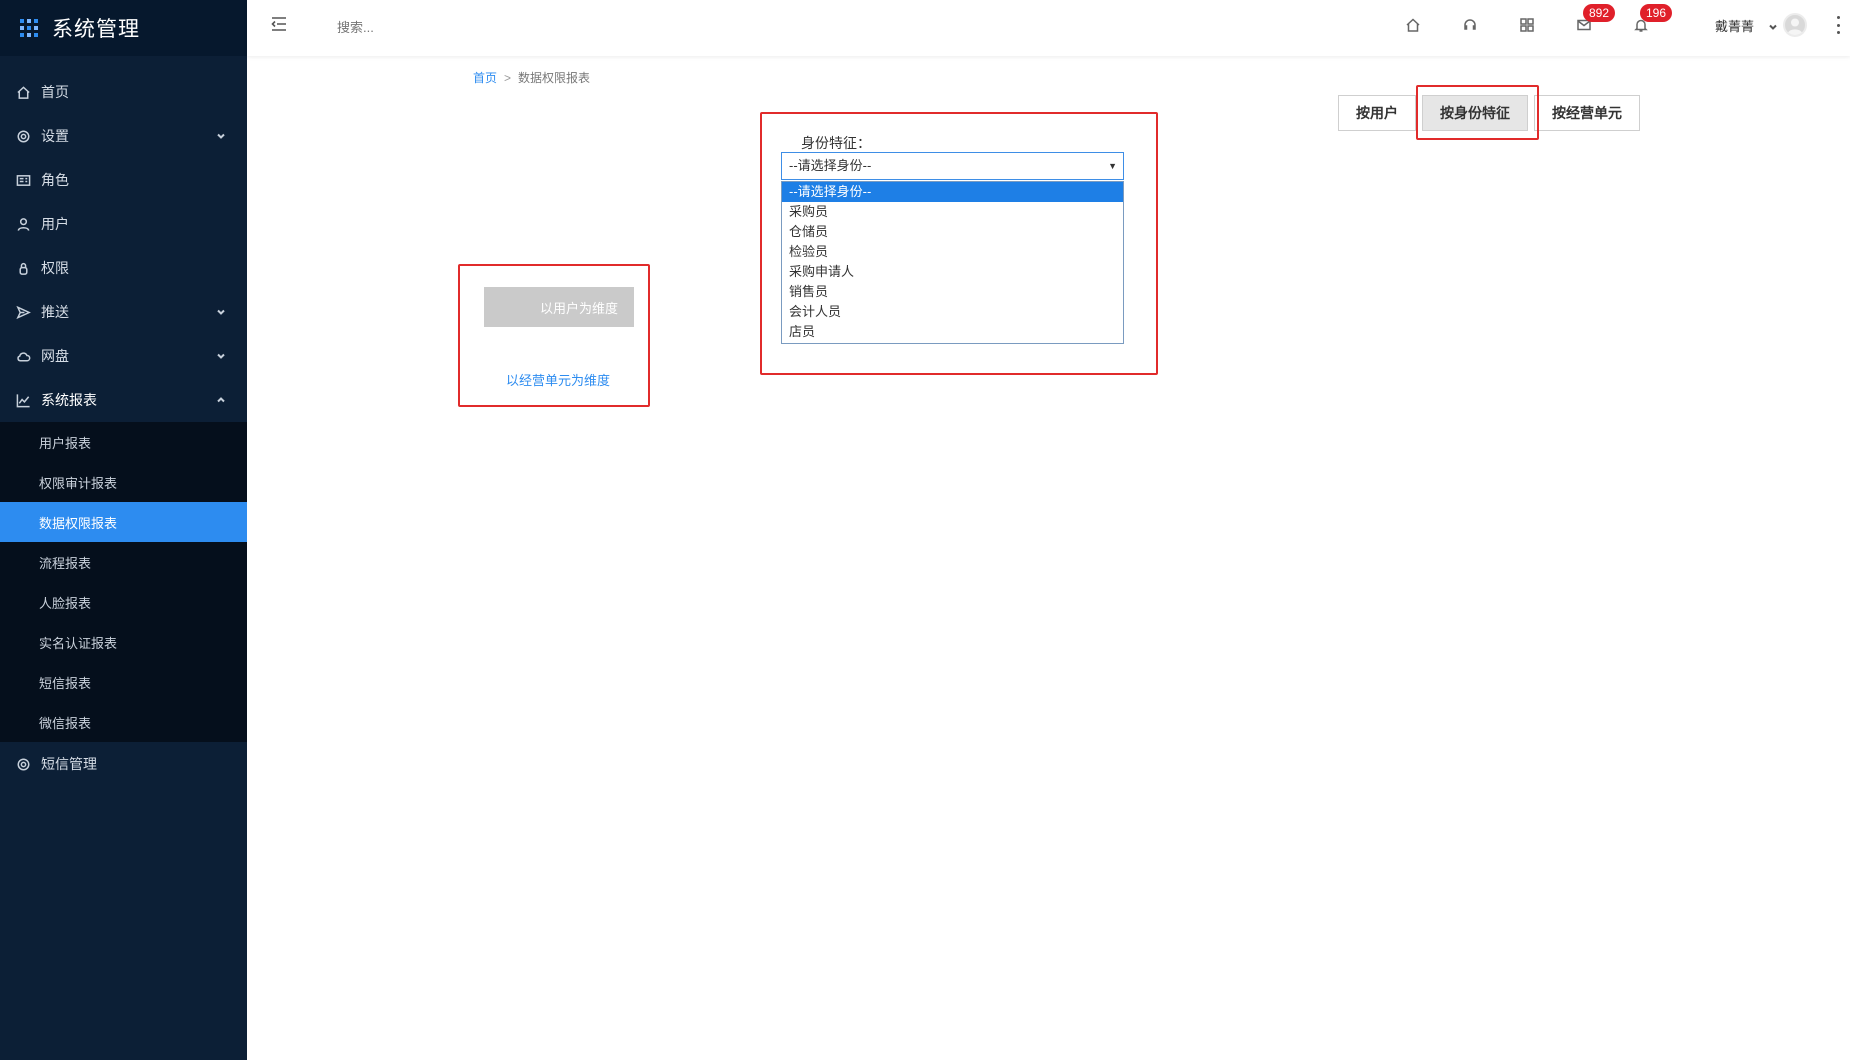  I want to click on sidebar-subitem-process-report: 流程报表, so click(123, 562).